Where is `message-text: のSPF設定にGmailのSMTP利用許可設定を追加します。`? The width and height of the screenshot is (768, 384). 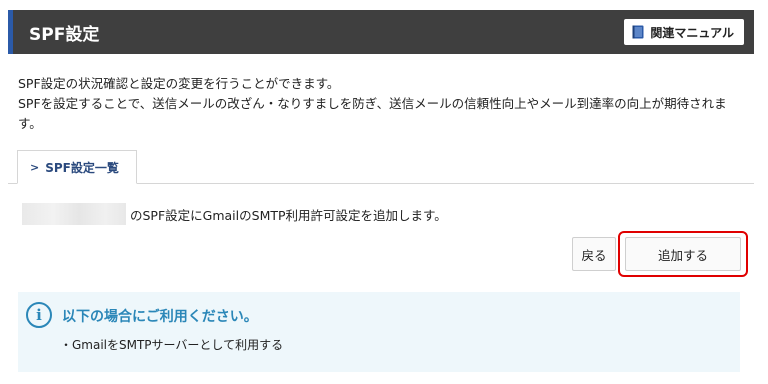 message-text: のSPF設定にGmailのSMTP利用許可設定を追加します。 is located at coordinates (288, 215).